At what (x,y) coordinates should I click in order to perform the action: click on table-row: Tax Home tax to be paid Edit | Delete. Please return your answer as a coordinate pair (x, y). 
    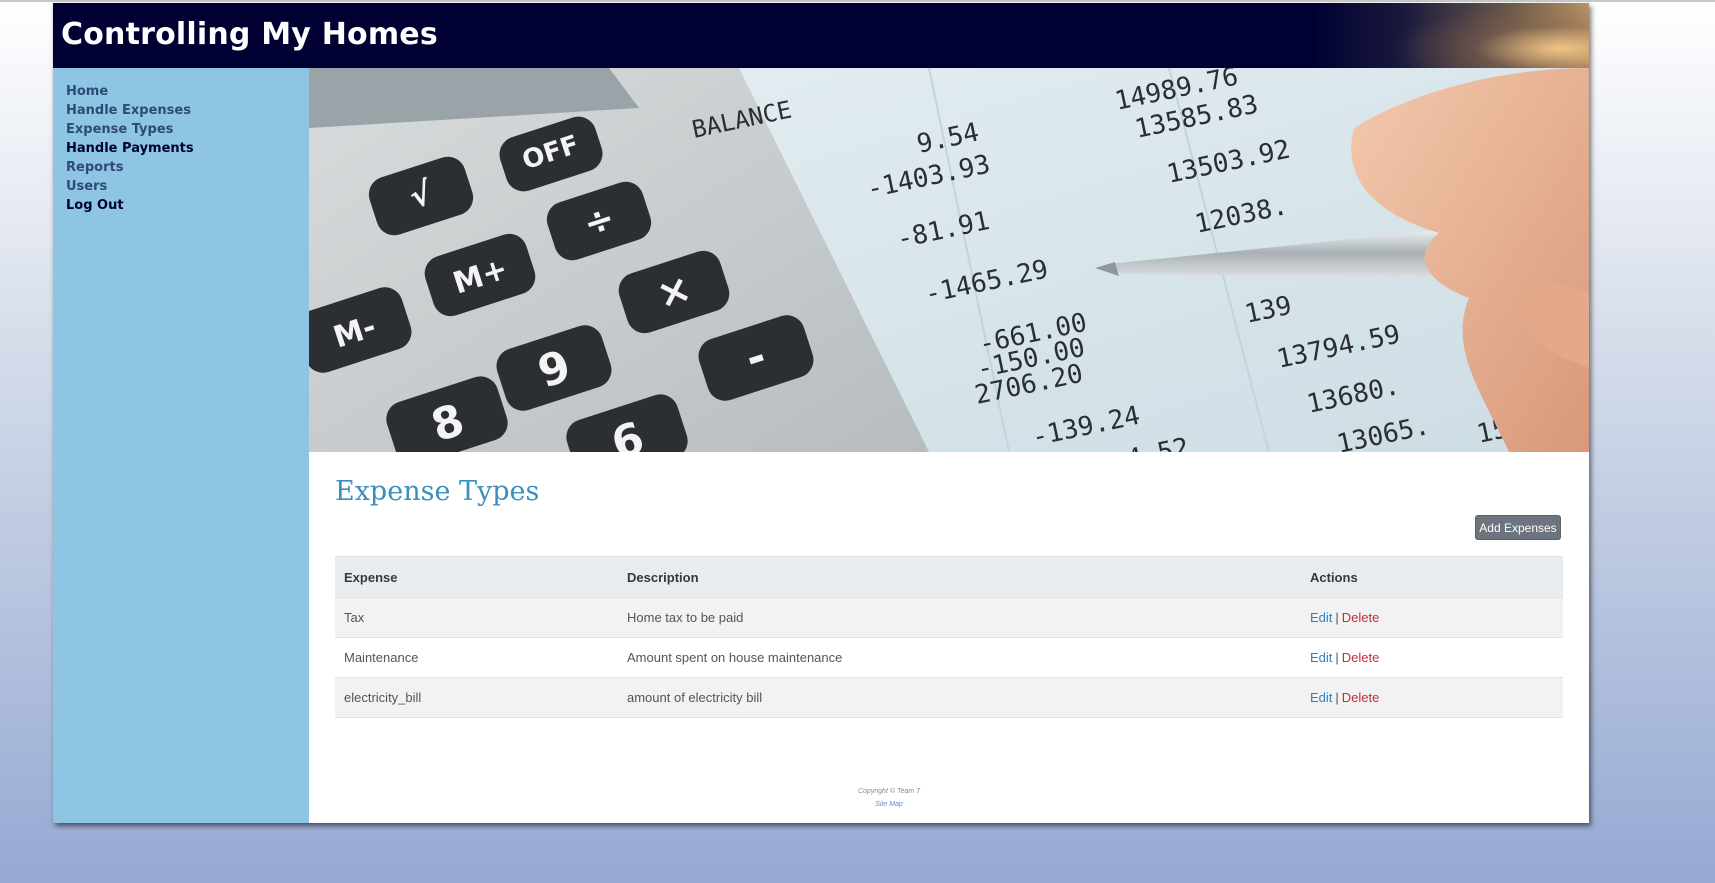
    Looking at the image, I should click on (949, 617).